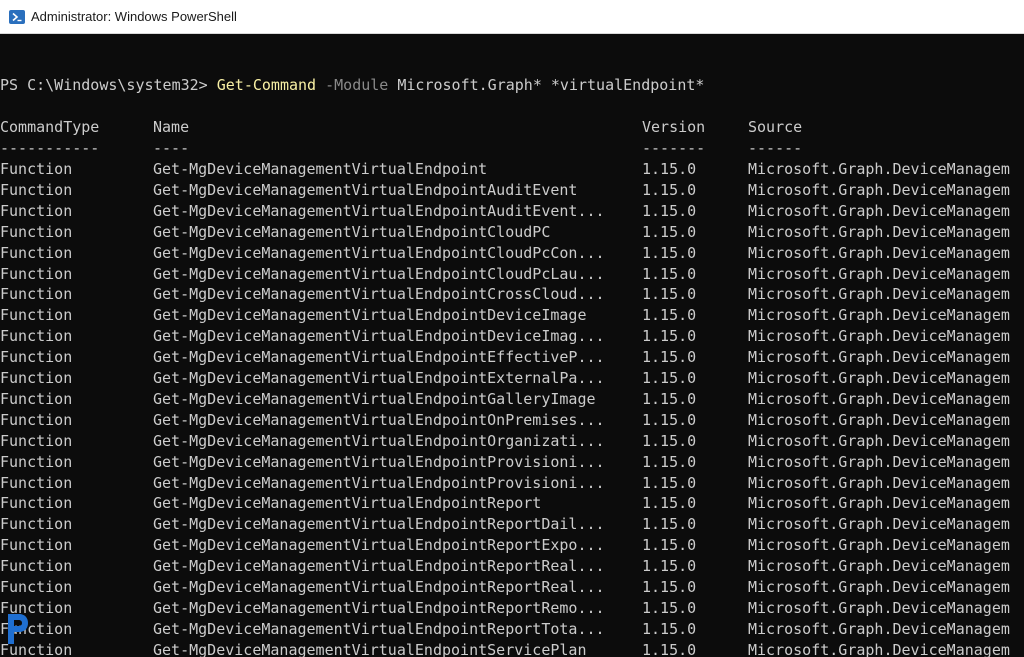 This screenshot has width=1024, height=657. Describe the element at coordinates (512, 17) in the screenshot. I see `title-bar: Administrator: Windows PowerShell` at that location.